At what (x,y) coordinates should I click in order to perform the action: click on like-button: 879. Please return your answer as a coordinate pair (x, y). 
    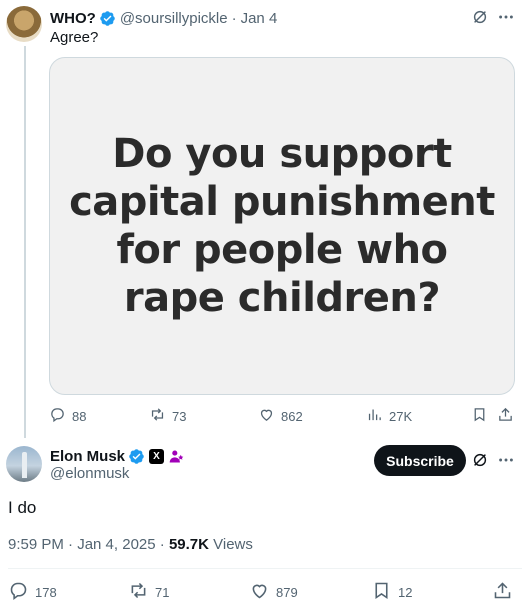
    Looking at the image, I should click on (273, 592).